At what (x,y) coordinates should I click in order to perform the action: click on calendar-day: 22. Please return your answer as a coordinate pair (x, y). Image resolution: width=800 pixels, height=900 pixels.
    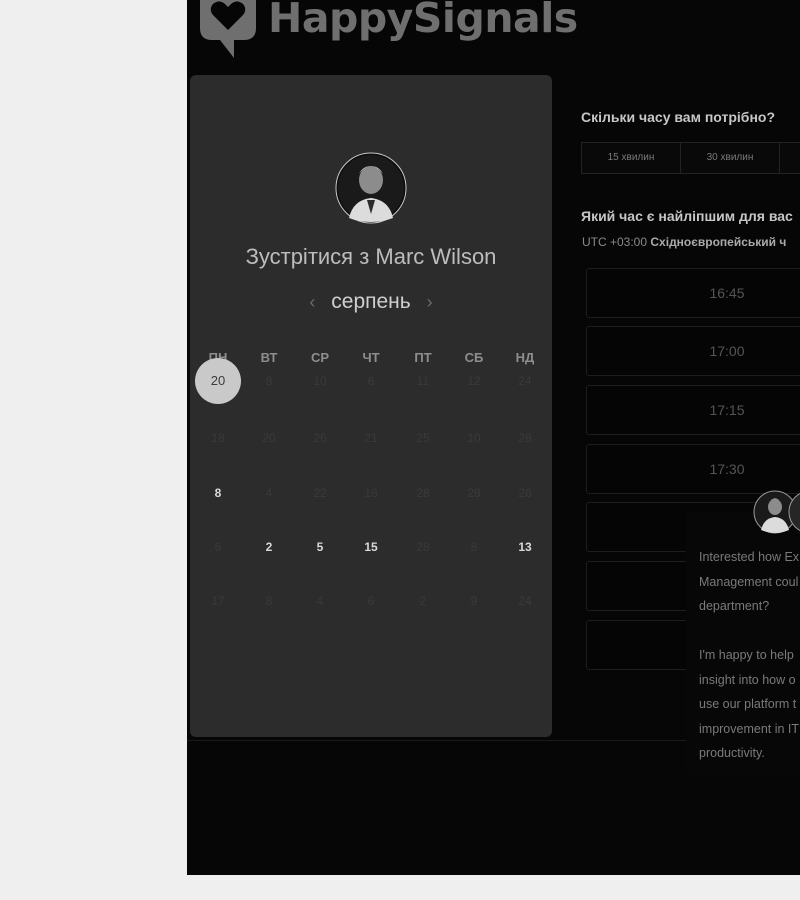
    Looking at the image, I should click on (320, 493).